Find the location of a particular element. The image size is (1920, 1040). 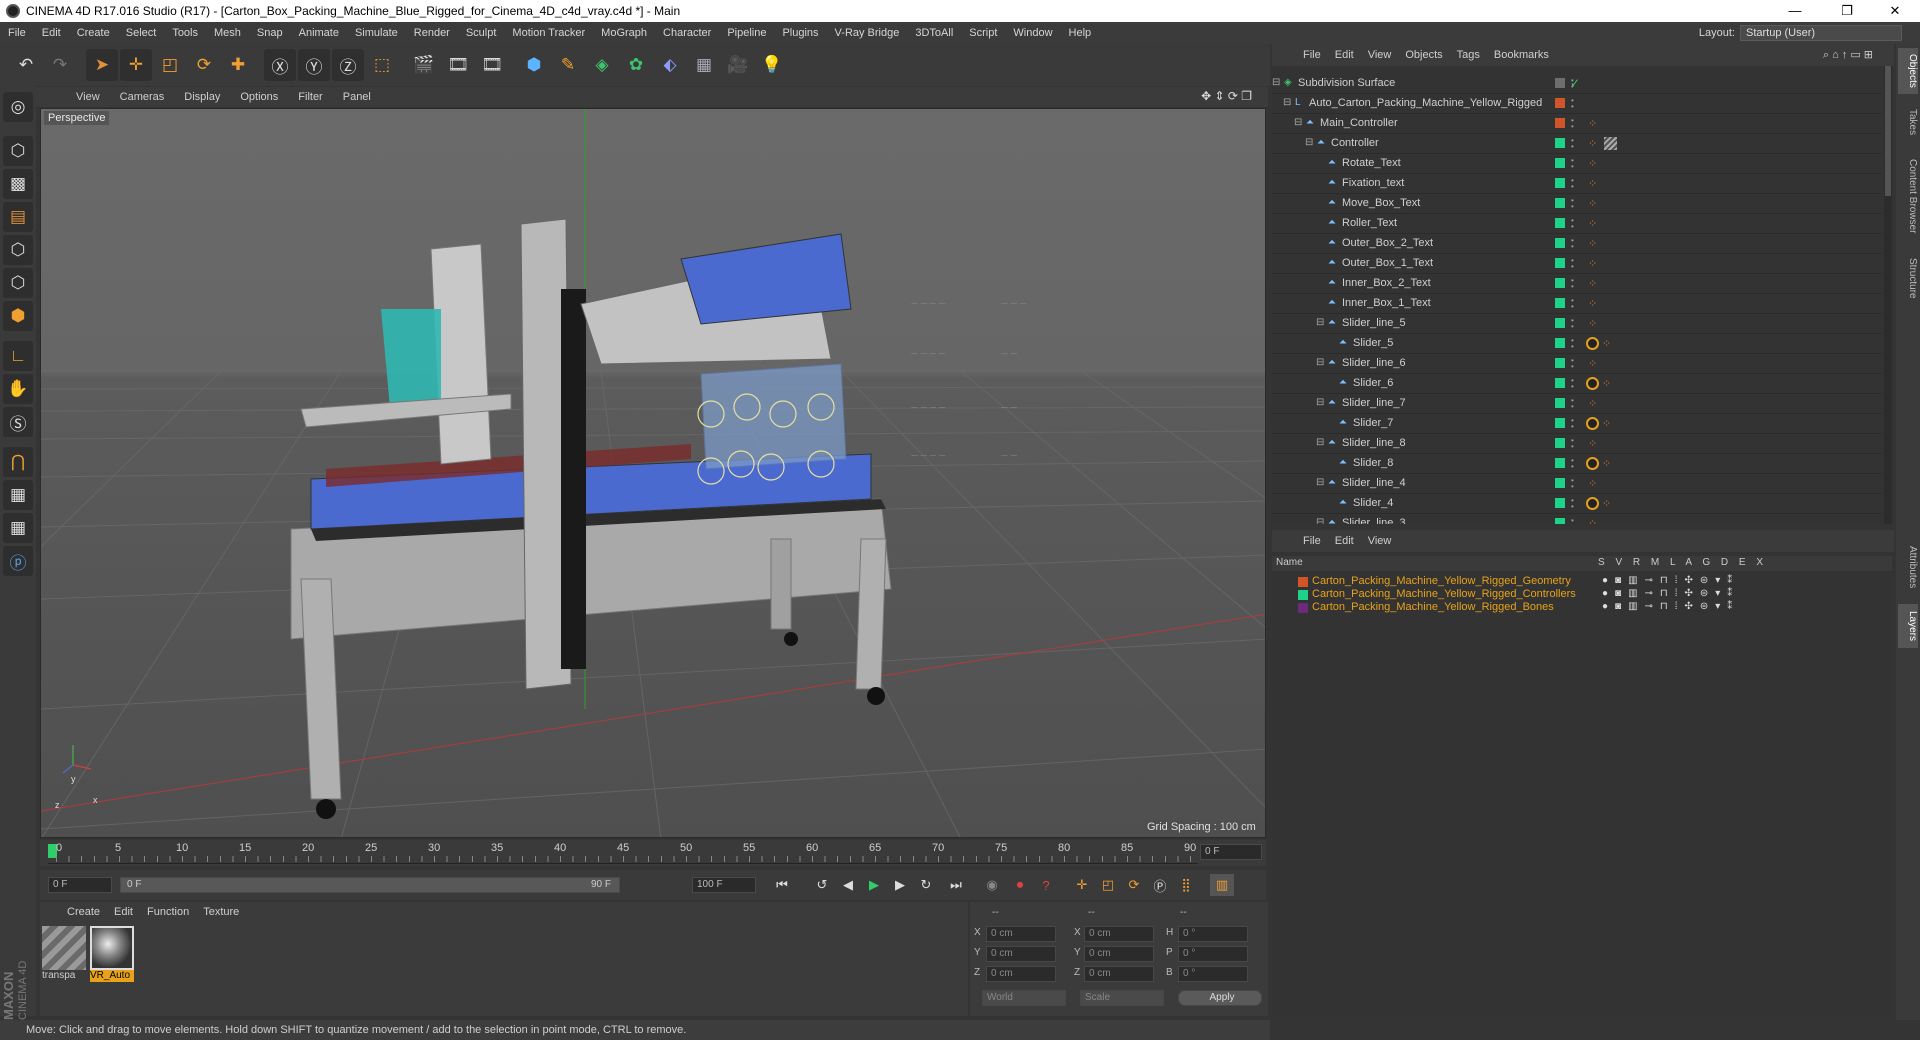

record-keys-icon: ◉ is located at coordinates (992, 885).